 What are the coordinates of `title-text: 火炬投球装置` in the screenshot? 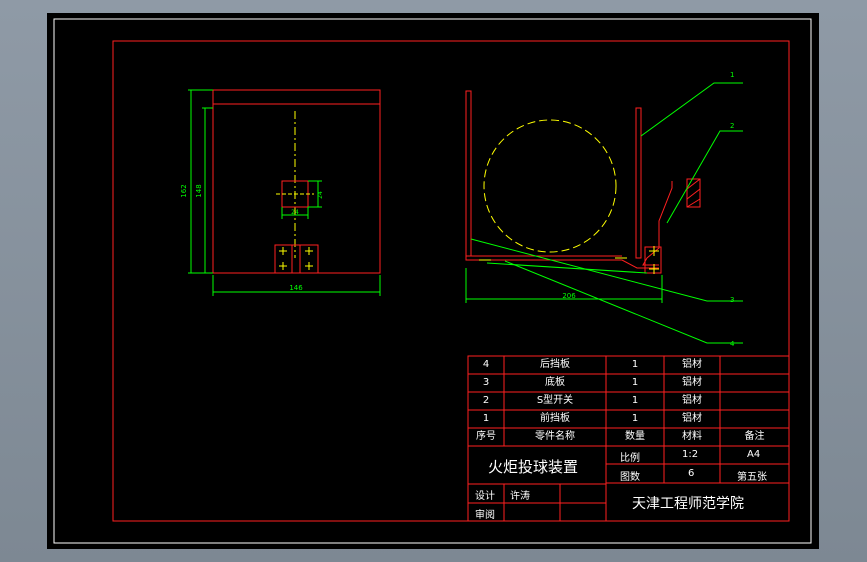 It's located at (533, 467).